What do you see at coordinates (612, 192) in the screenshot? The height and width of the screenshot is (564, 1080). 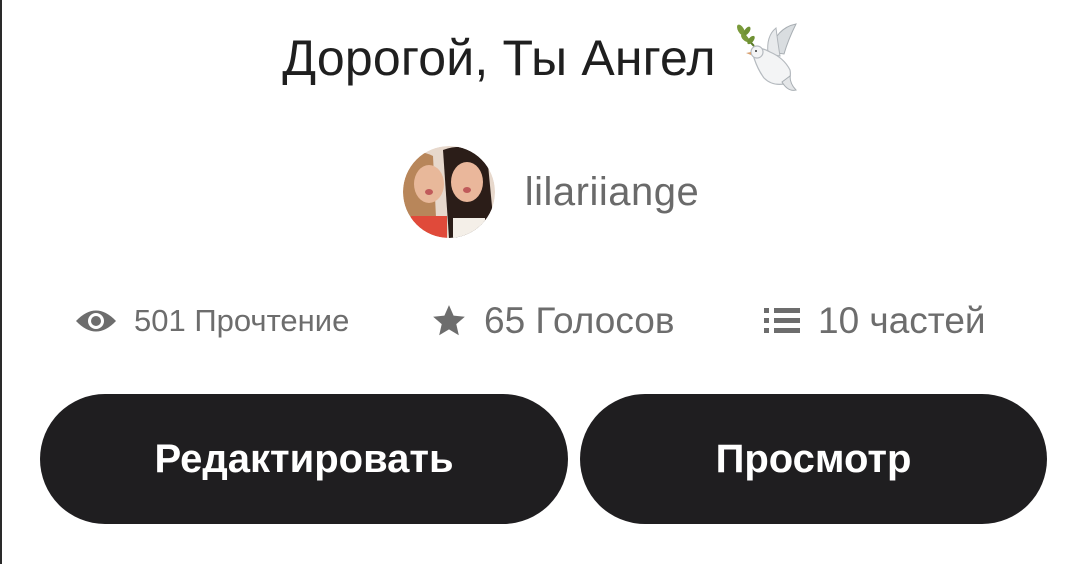 I see `author-username: lilariiange` at bounding box center [612, 192].